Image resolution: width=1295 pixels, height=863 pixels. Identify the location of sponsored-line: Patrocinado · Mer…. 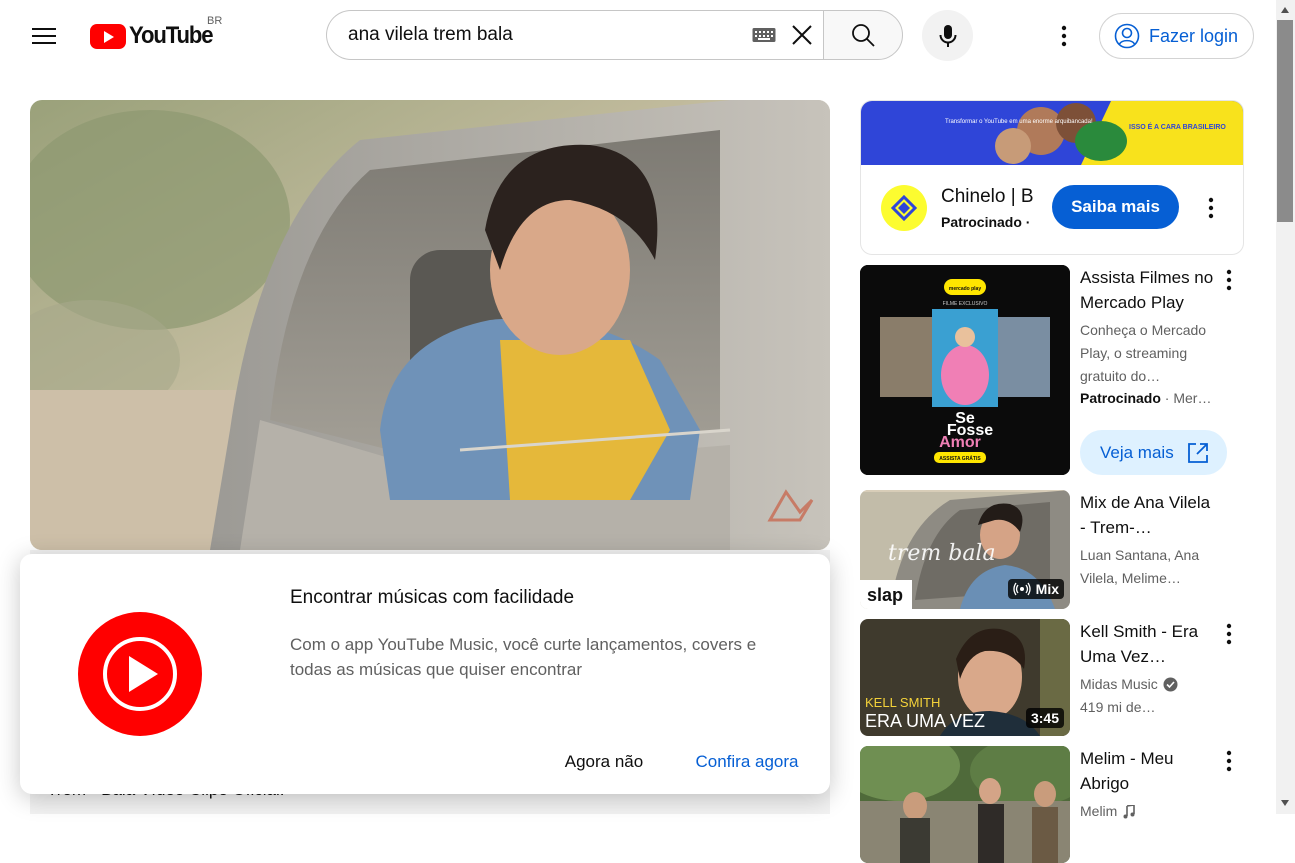
(1150, 398).